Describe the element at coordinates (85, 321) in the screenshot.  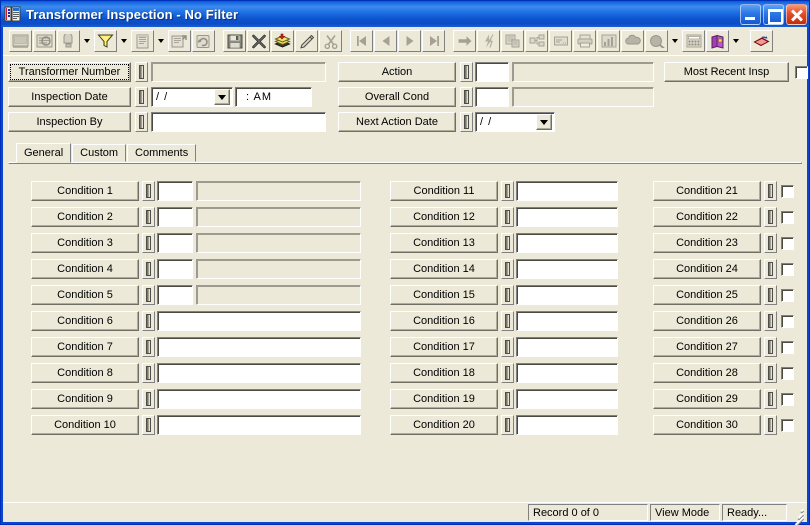
I see `condition-6-label-button: Condition 6` at that location.